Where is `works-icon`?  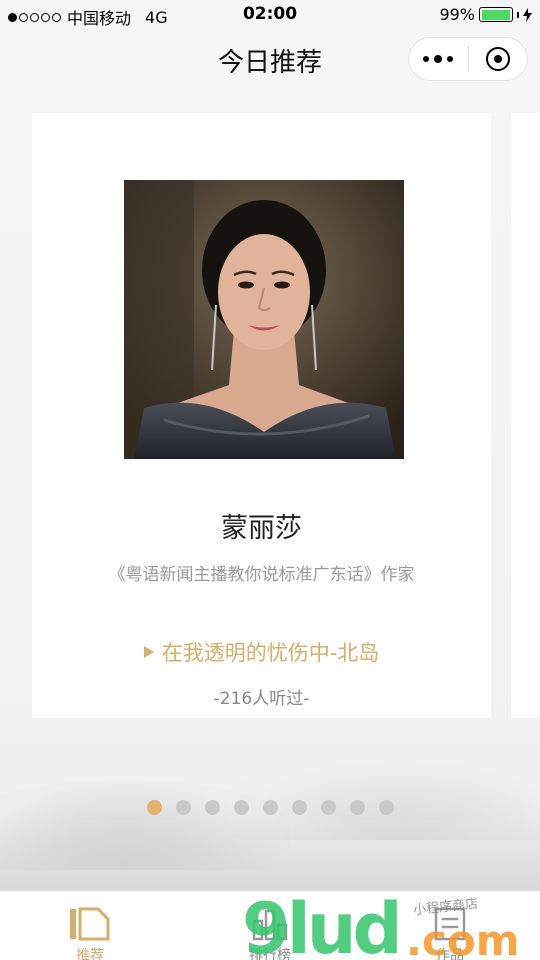 works-icon is located at coordinates (450, 923).